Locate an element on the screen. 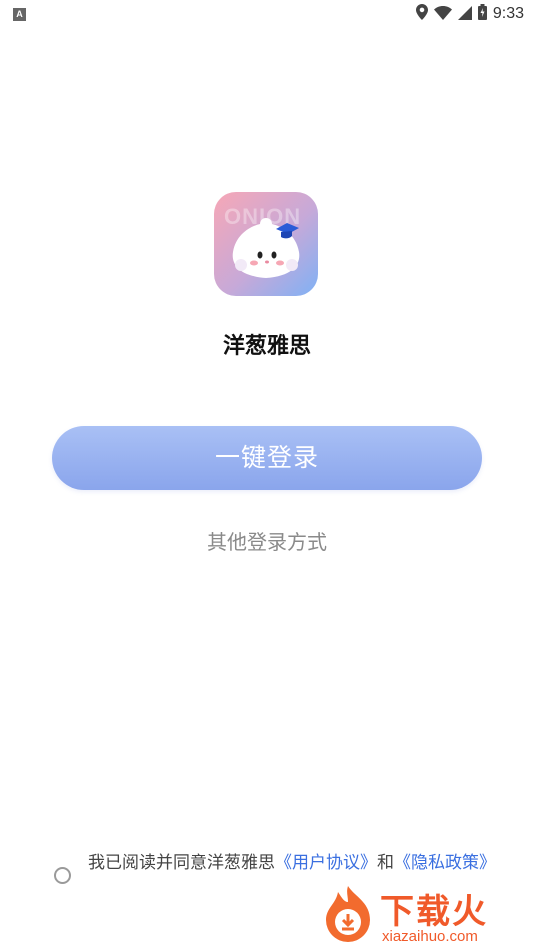 This screenshot has width=534, height=950. signal-icon is located at coordinates (464, 14).